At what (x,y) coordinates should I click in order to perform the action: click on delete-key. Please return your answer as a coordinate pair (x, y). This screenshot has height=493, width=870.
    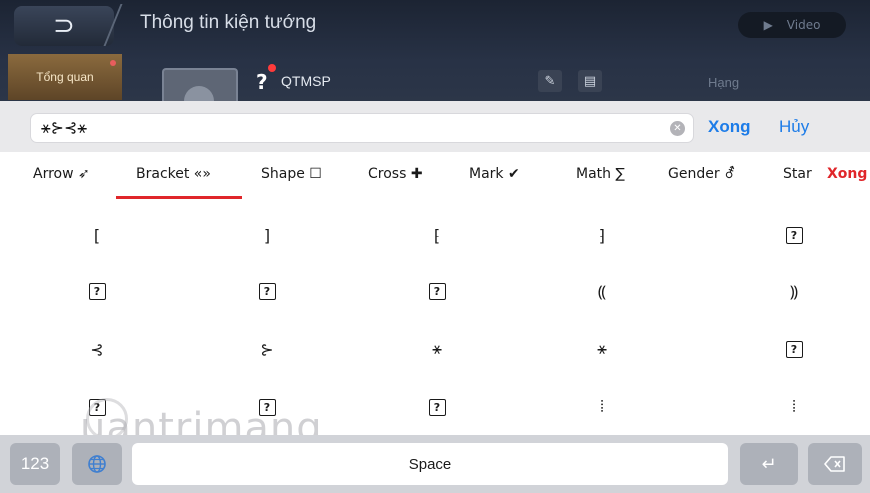
    Looking at the image, I should click on (835, 464).